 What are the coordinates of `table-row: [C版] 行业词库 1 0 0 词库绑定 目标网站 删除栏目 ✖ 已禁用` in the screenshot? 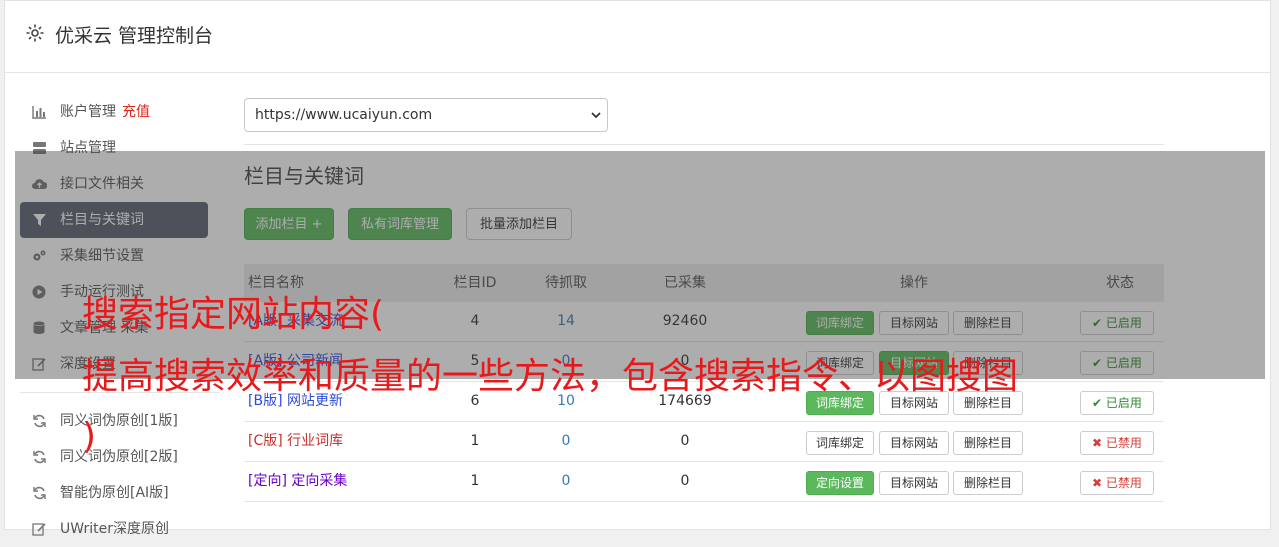 It's located at (704, 442).